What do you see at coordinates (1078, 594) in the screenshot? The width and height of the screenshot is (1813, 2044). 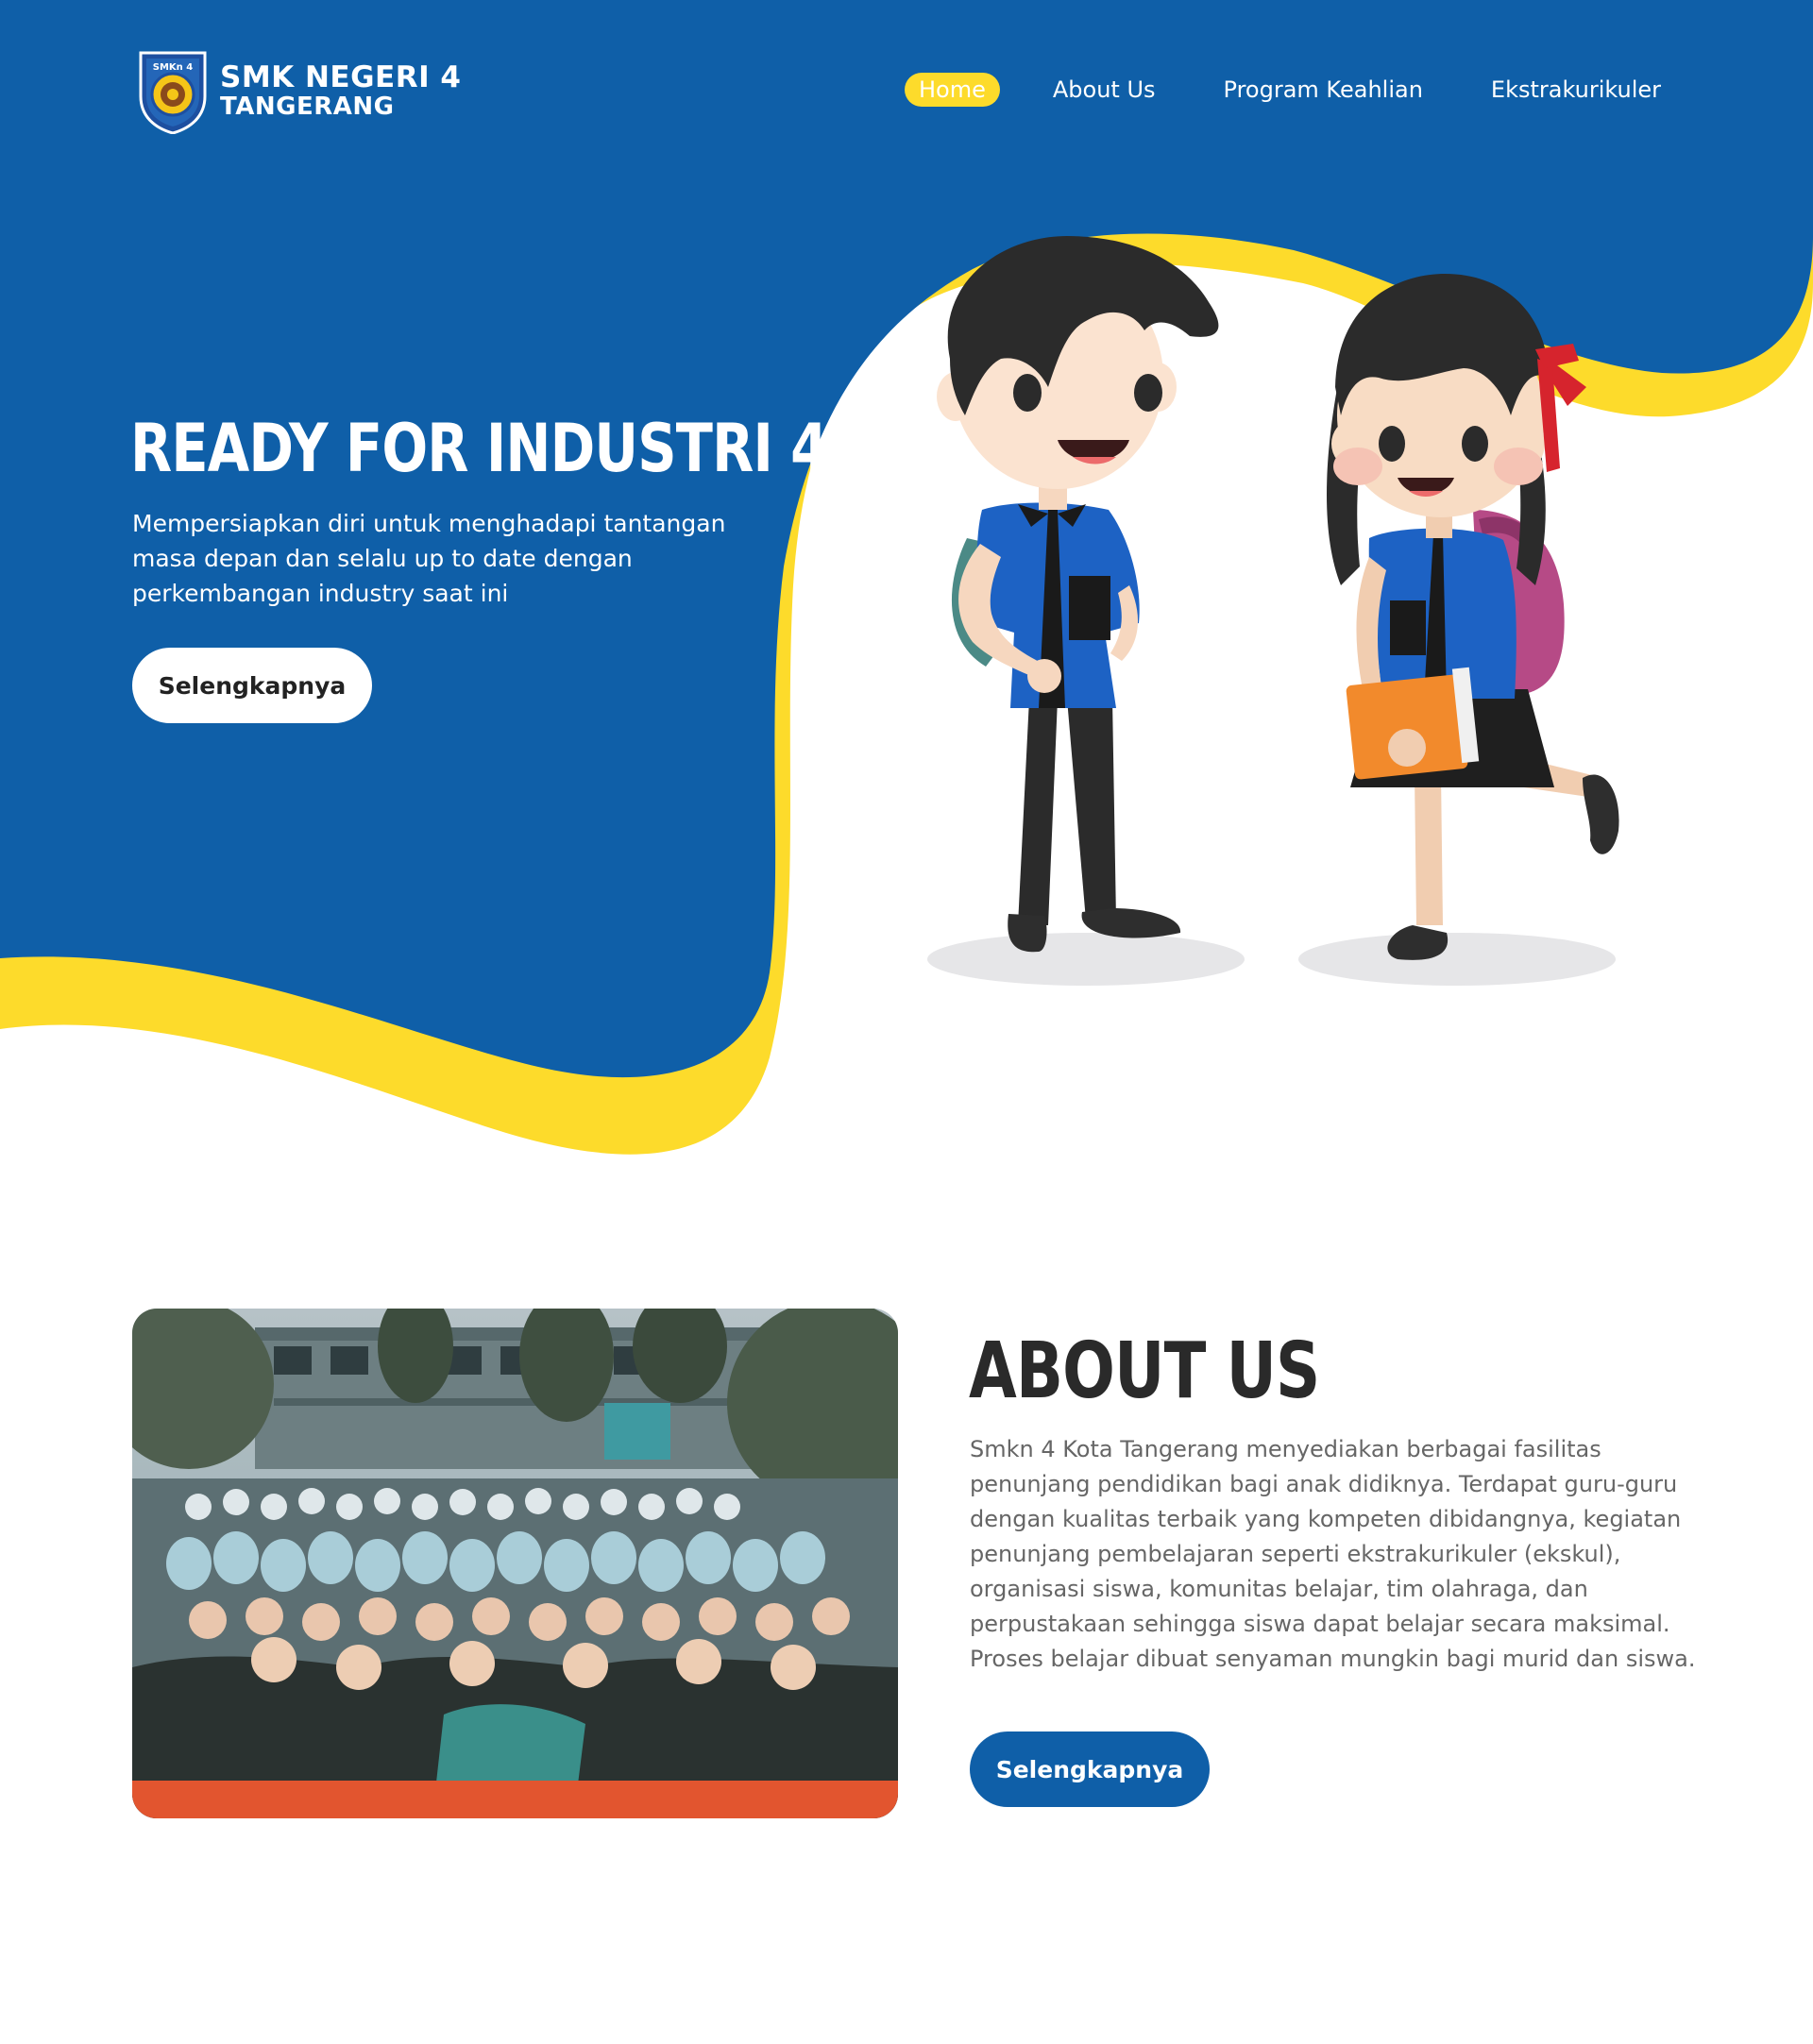 I see `boy-figure` at bounding box center [1078, 594].